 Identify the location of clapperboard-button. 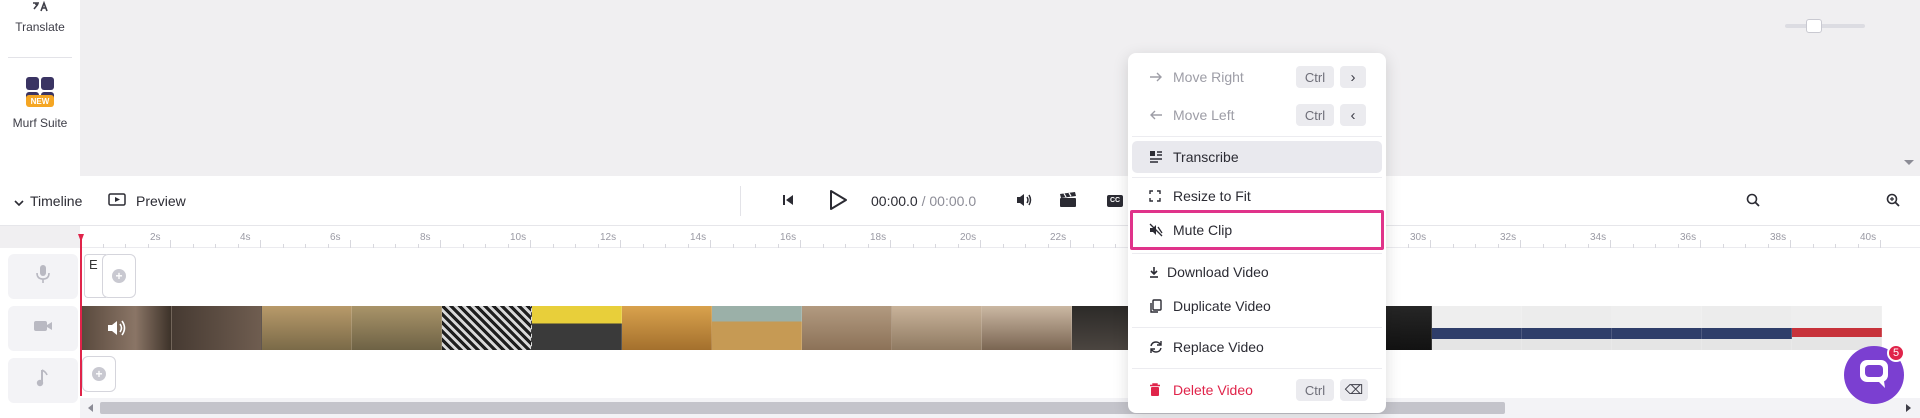
(1068, 201).